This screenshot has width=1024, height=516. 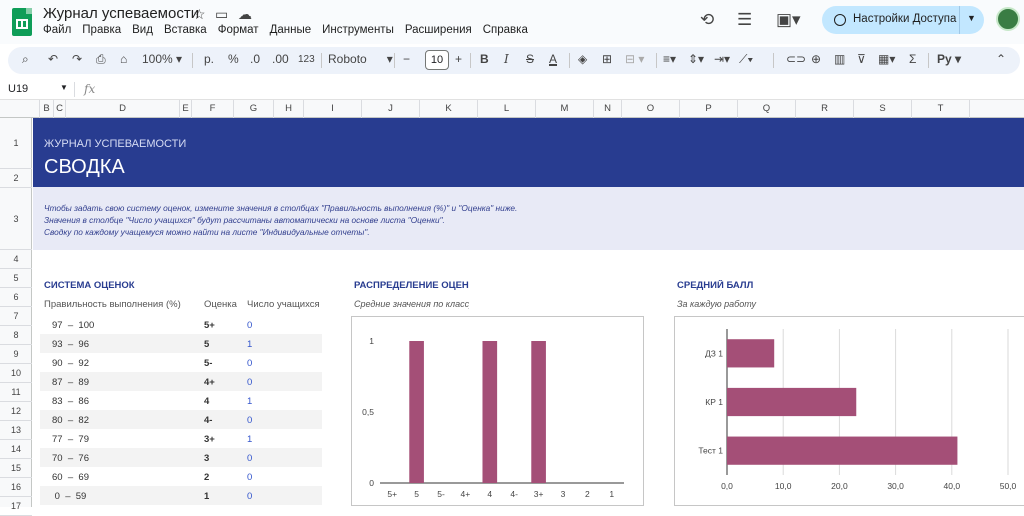 What do you see at coordinates (505, 30) in the screenshot?
I see `menu-item: Справка` at bounding box center [505, 30].